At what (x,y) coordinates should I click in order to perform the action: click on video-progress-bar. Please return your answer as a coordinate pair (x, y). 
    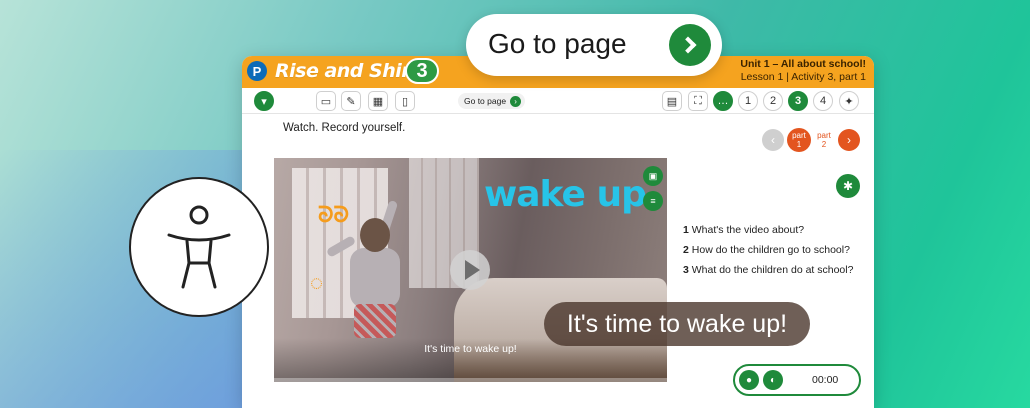
    Looking at the image, I should click on (470, 380).